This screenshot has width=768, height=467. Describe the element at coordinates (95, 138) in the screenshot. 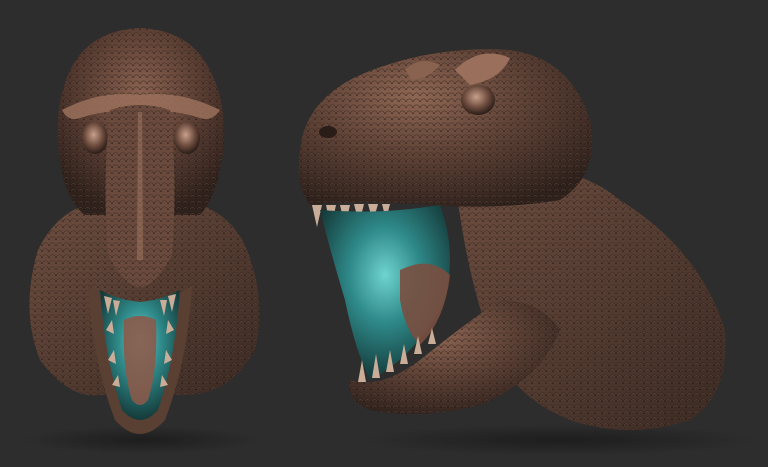

I see `left-eye` at that location.